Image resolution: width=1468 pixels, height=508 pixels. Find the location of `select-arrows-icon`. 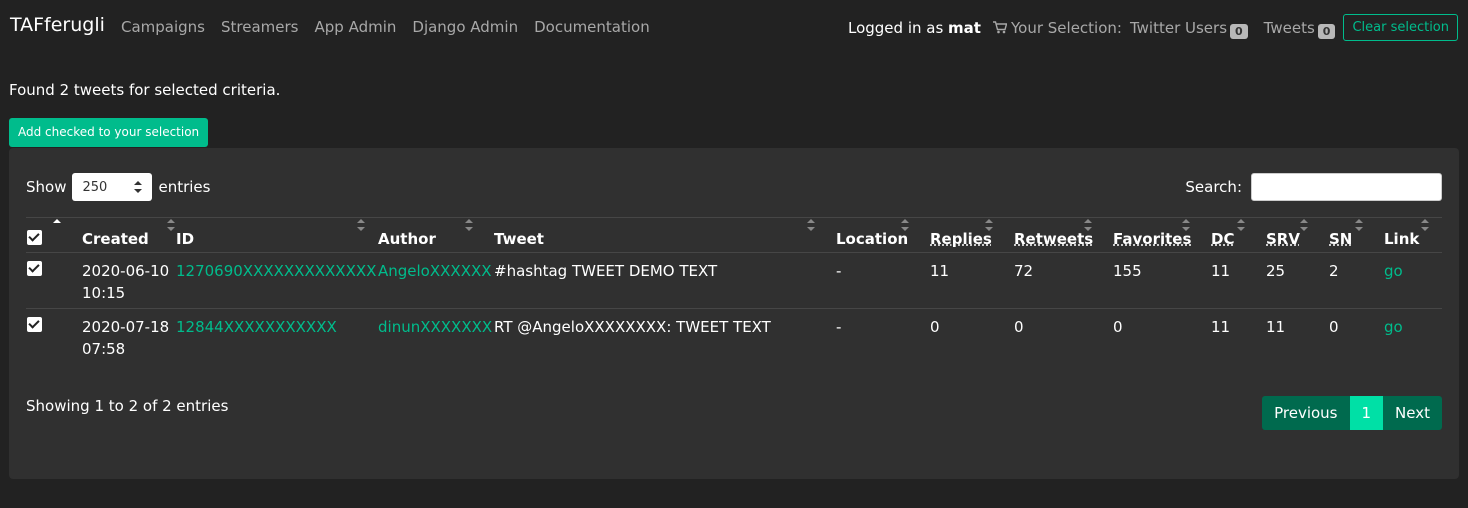

select-arrows-icon is located at coordinates (138, 187).